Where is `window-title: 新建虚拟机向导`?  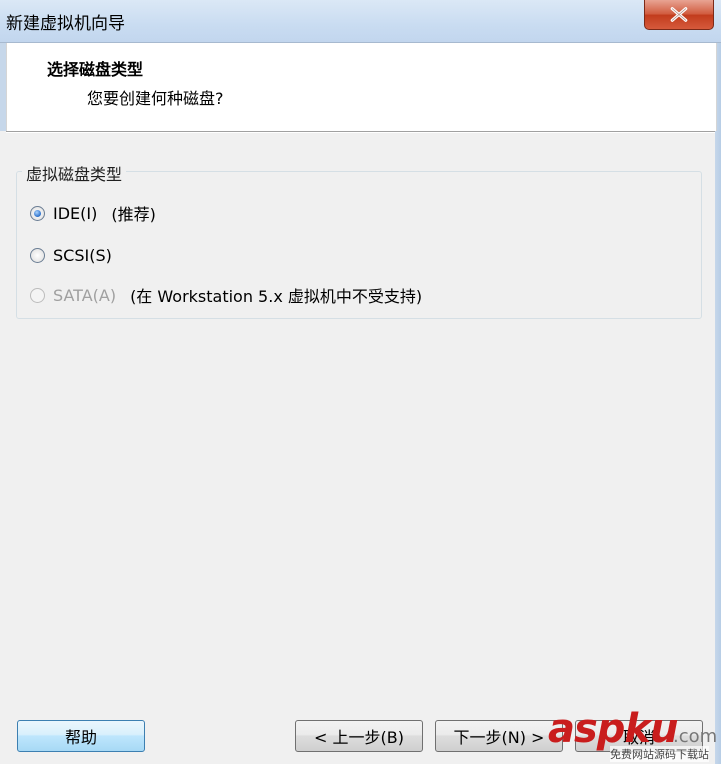
window-title: 新建虚拟机向导 is located at coordinates (65, 24).